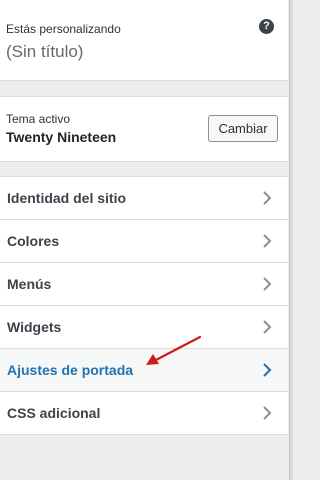  Describe the element at coordinates (144, 284) in the screenshot. I see `menu-item-menus: Menús` at that location.